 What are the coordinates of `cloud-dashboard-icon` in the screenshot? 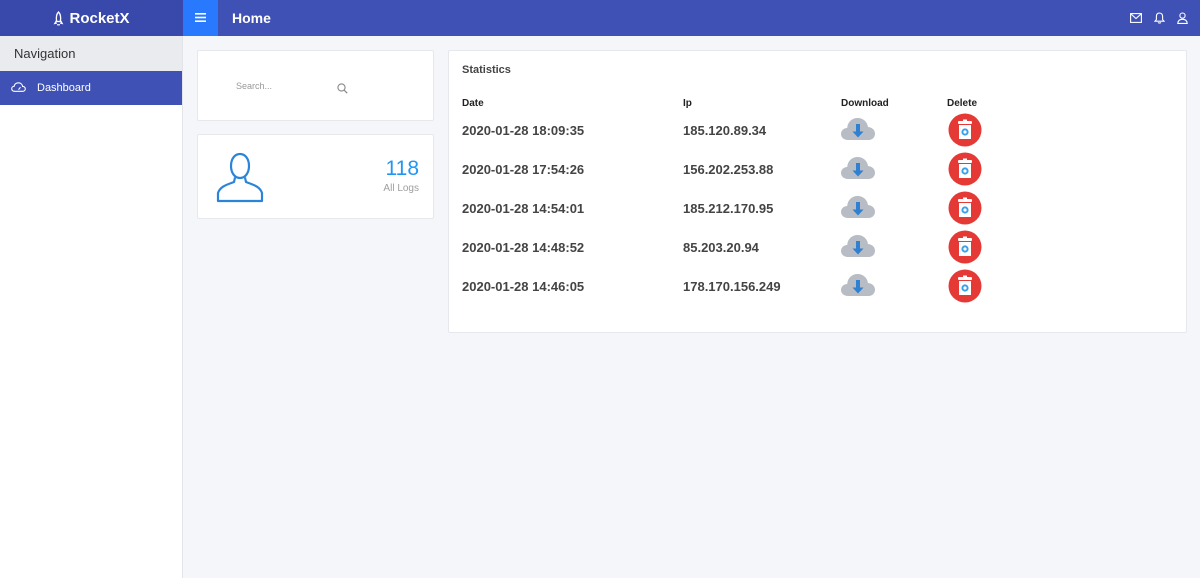 It's located at (18, 88).